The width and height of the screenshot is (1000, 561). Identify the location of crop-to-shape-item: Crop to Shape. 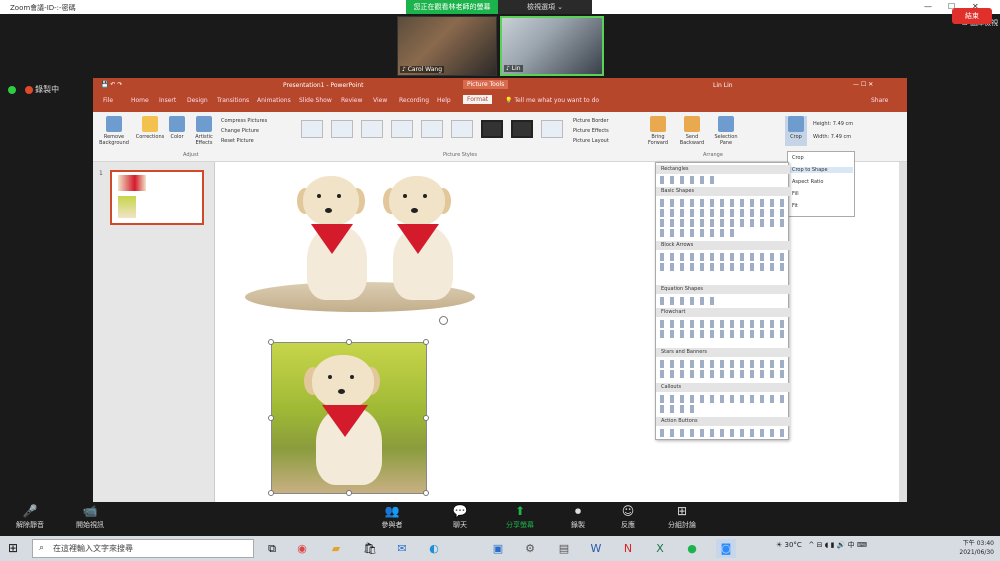
(821, 170).